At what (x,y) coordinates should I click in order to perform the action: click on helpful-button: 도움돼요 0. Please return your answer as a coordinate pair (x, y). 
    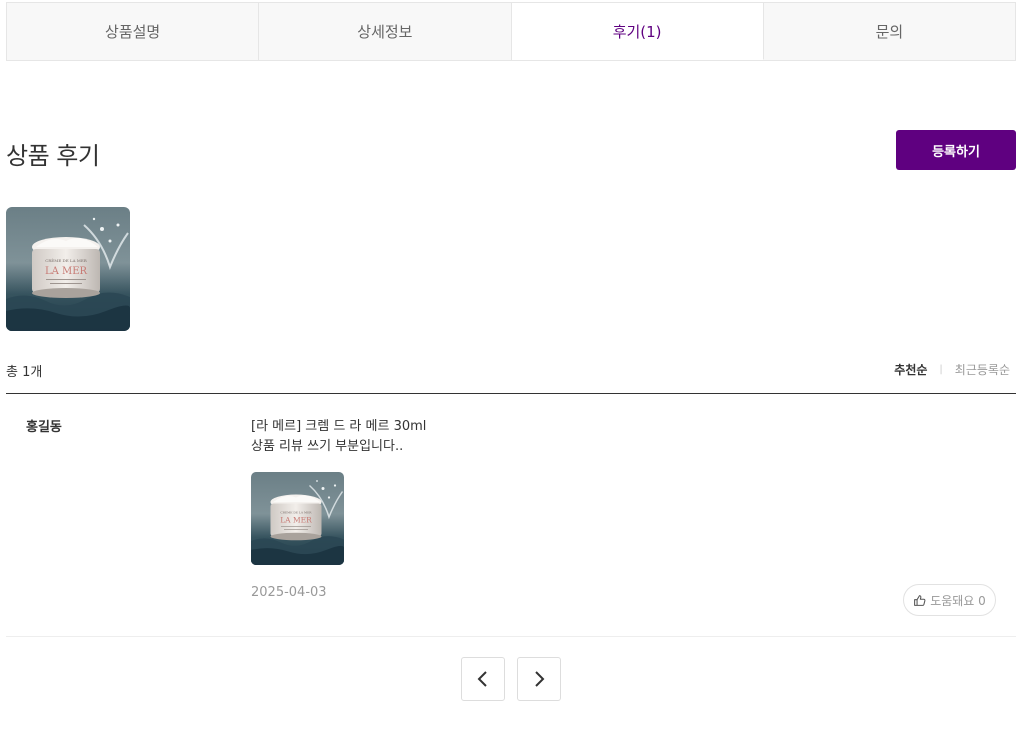
    Looking at the image, I should click on (949, 600).